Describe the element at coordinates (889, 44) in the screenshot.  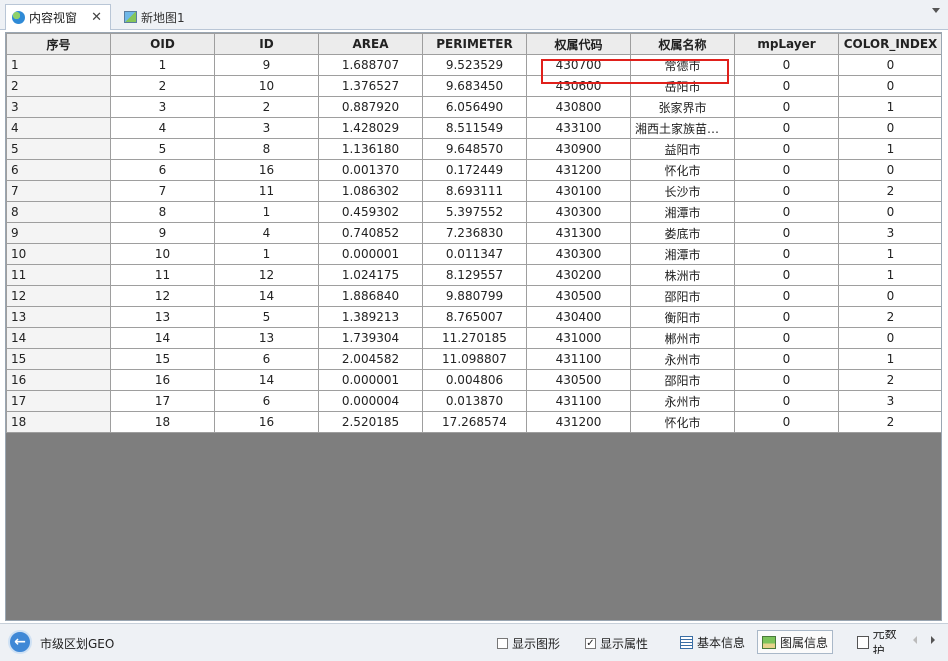
I see `column-header: COLOR_INDEX` at that location.